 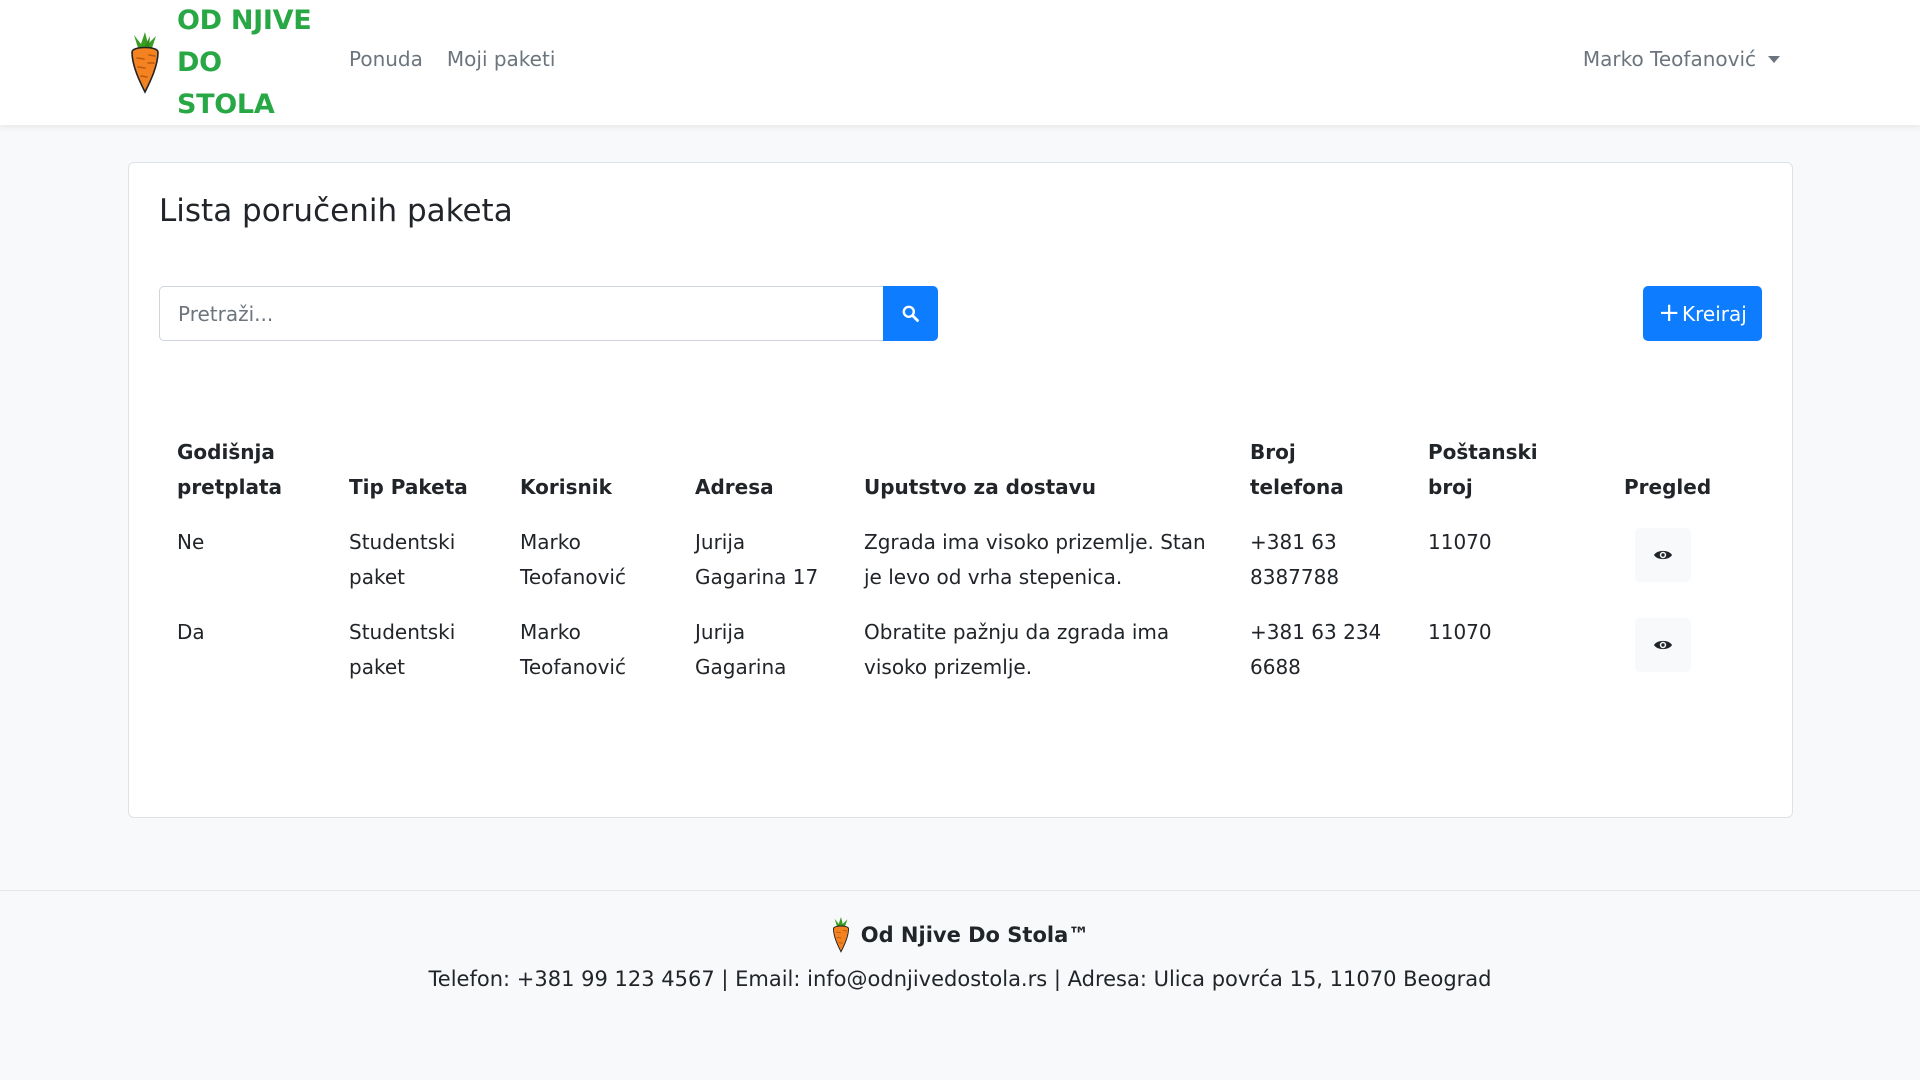 I want to click on cell-telefon: +381 63 8387788, so click(x=1295, y=559).